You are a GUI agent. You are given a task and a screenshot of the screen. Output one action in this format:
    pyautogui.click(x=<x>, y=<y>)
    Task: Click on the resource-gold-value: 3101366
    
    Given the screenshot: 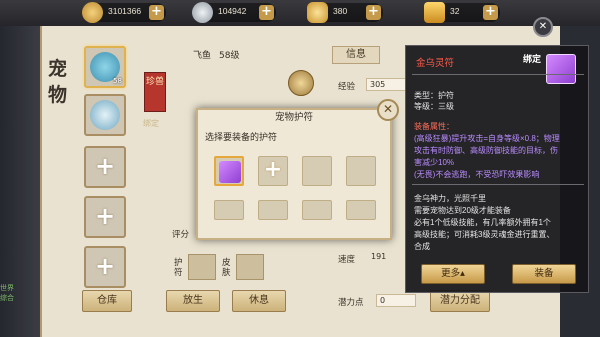 What is the action you would take?
    pyautogui.click(x=125, y=11)
    